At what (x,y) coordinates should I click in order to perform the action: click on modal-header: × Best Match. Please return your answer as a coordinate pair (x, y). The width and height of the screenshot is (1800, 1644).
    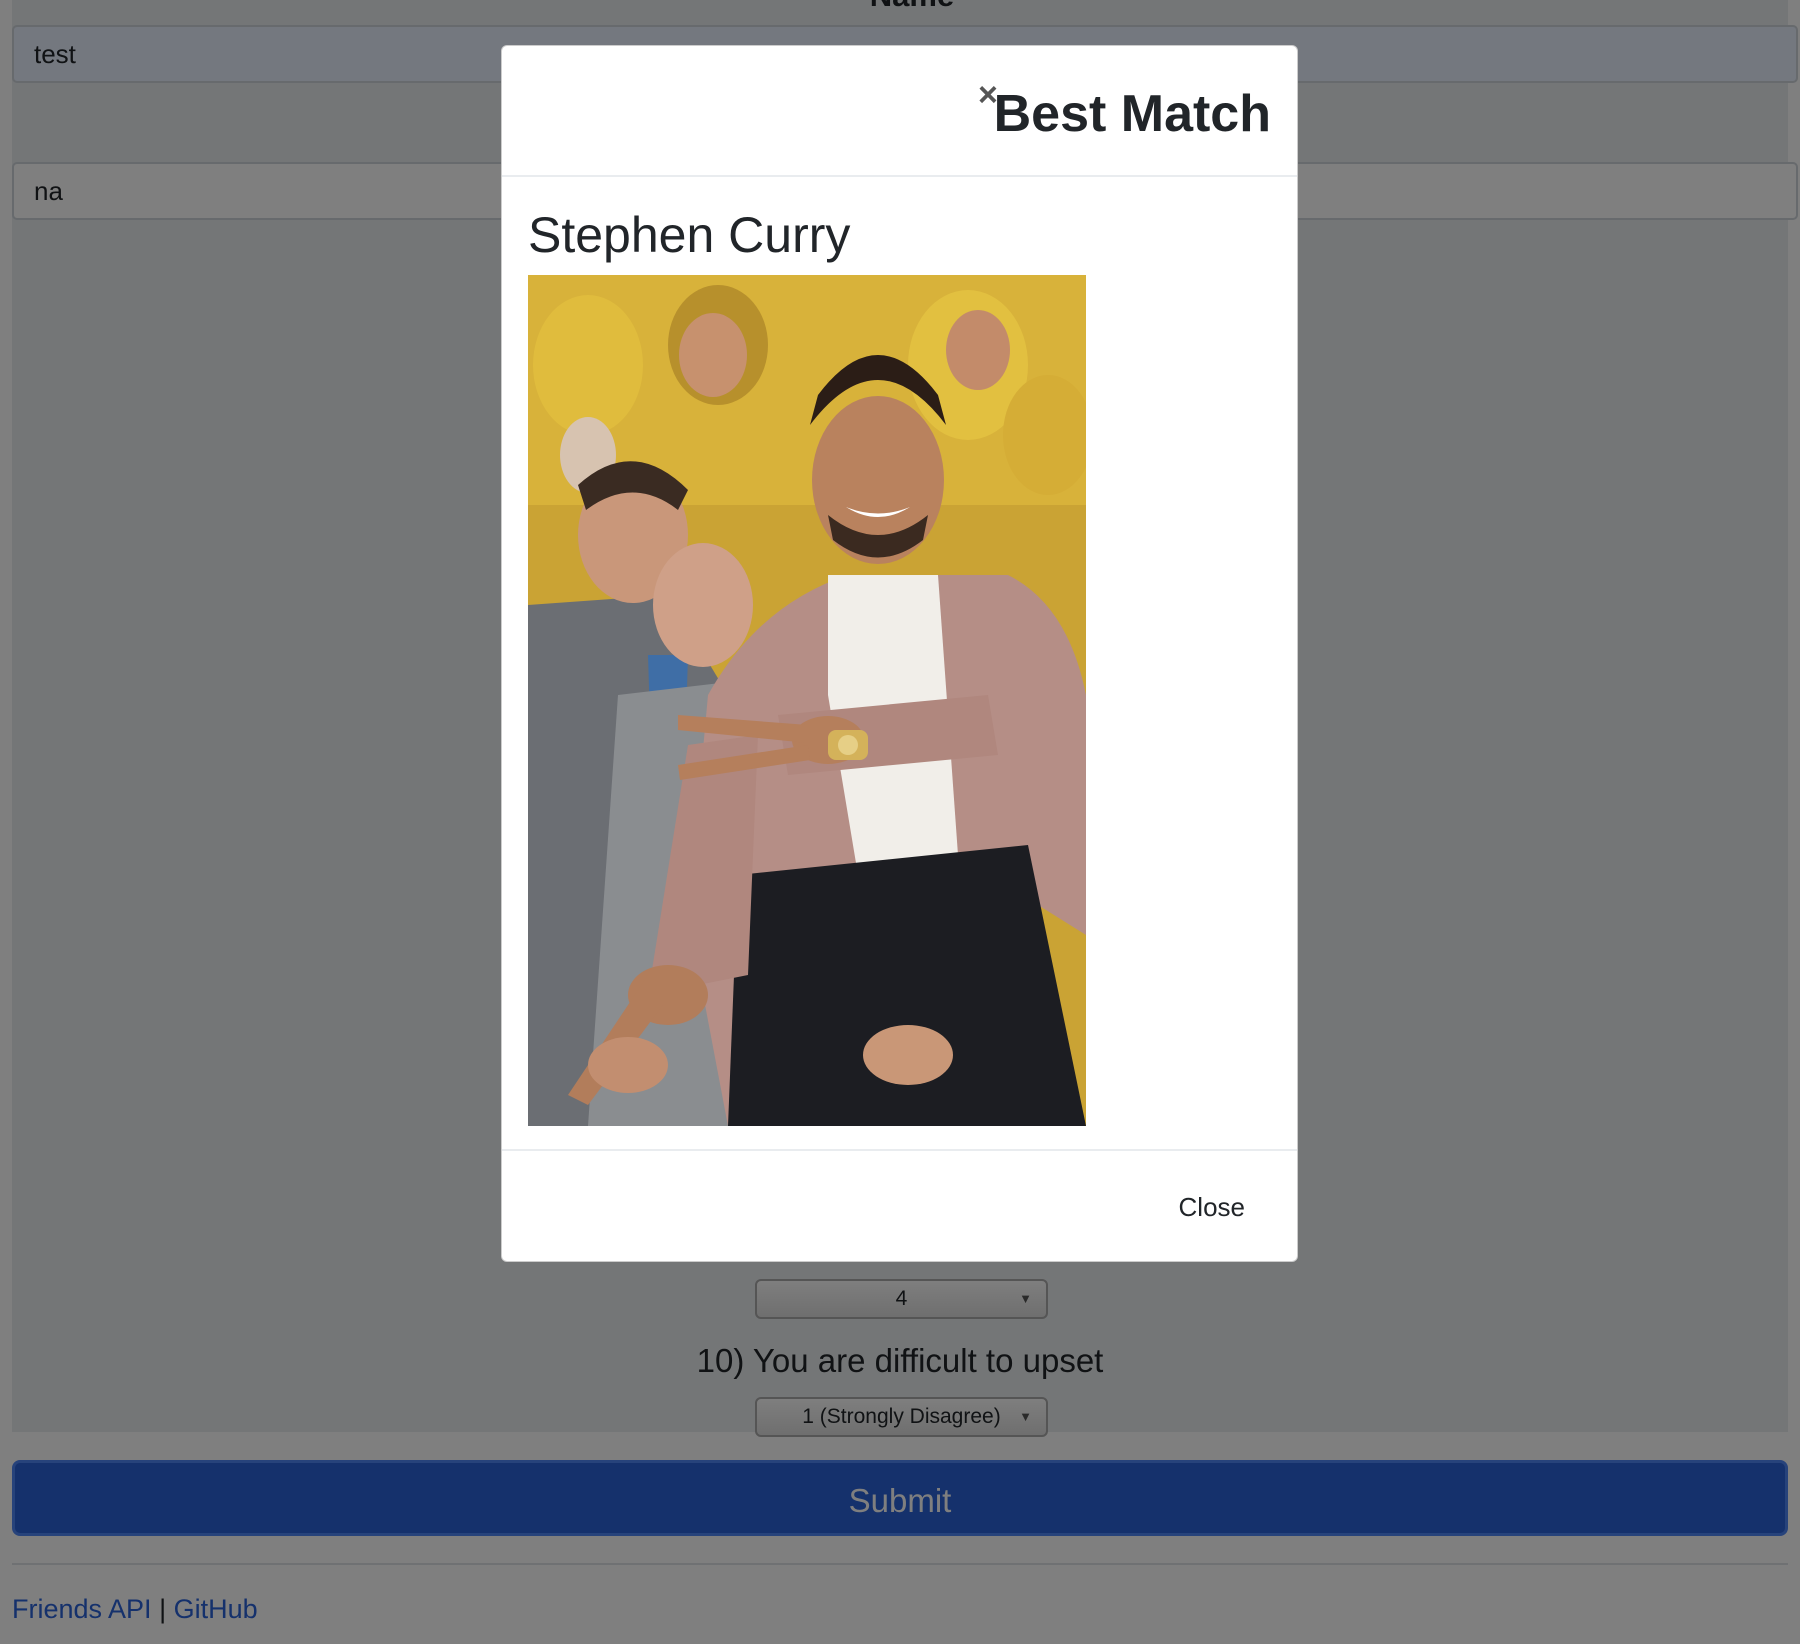
    Looking at the image, I should click on (899, 111).